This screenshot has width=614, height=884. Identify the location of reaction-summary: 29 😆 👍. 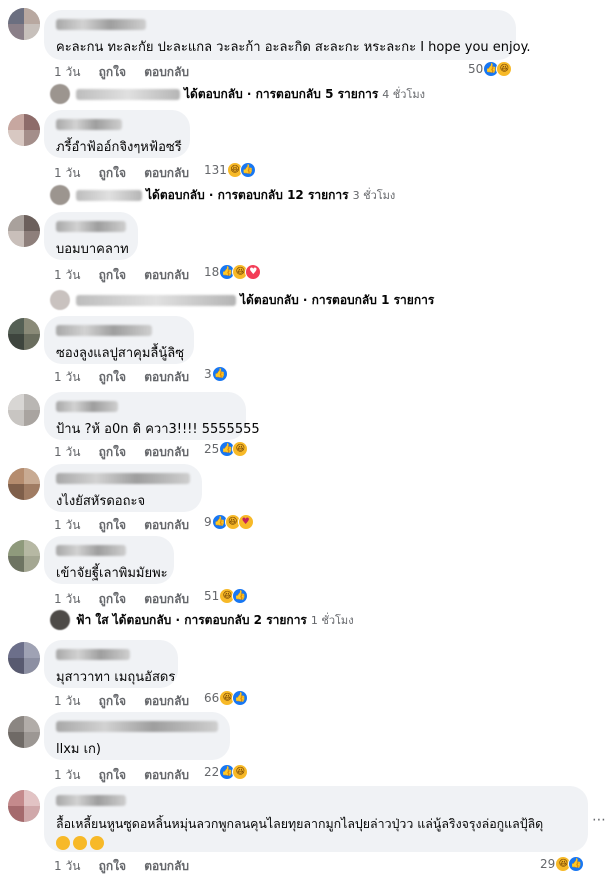
(562, 864).